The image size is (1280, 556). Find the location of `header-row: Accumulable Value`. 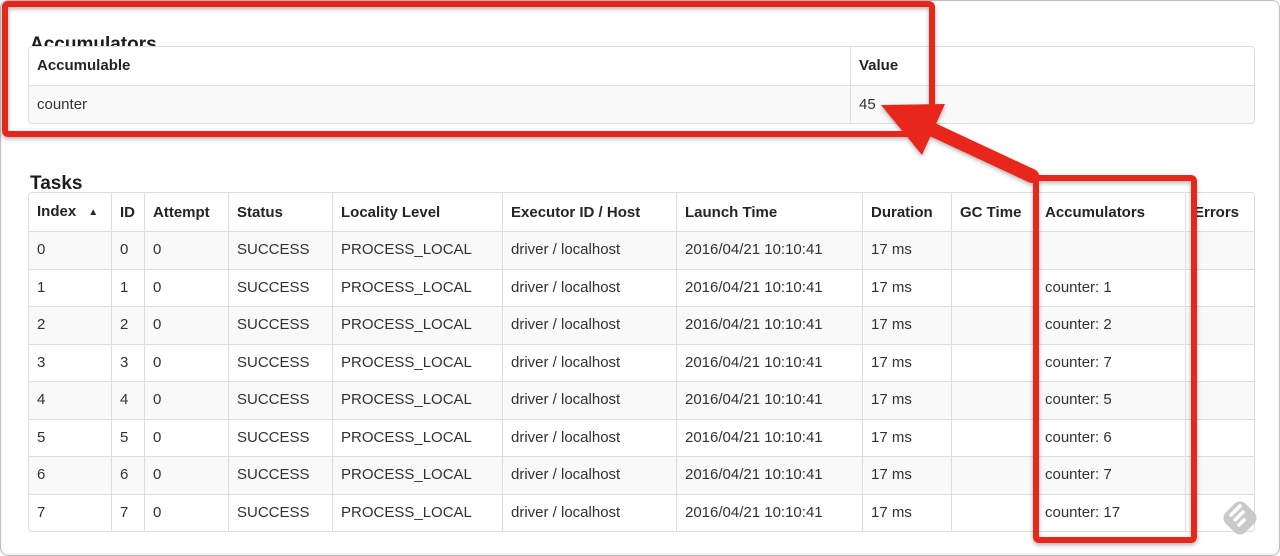

header-row: Accumulable Value is located at coordinates (641, 66).